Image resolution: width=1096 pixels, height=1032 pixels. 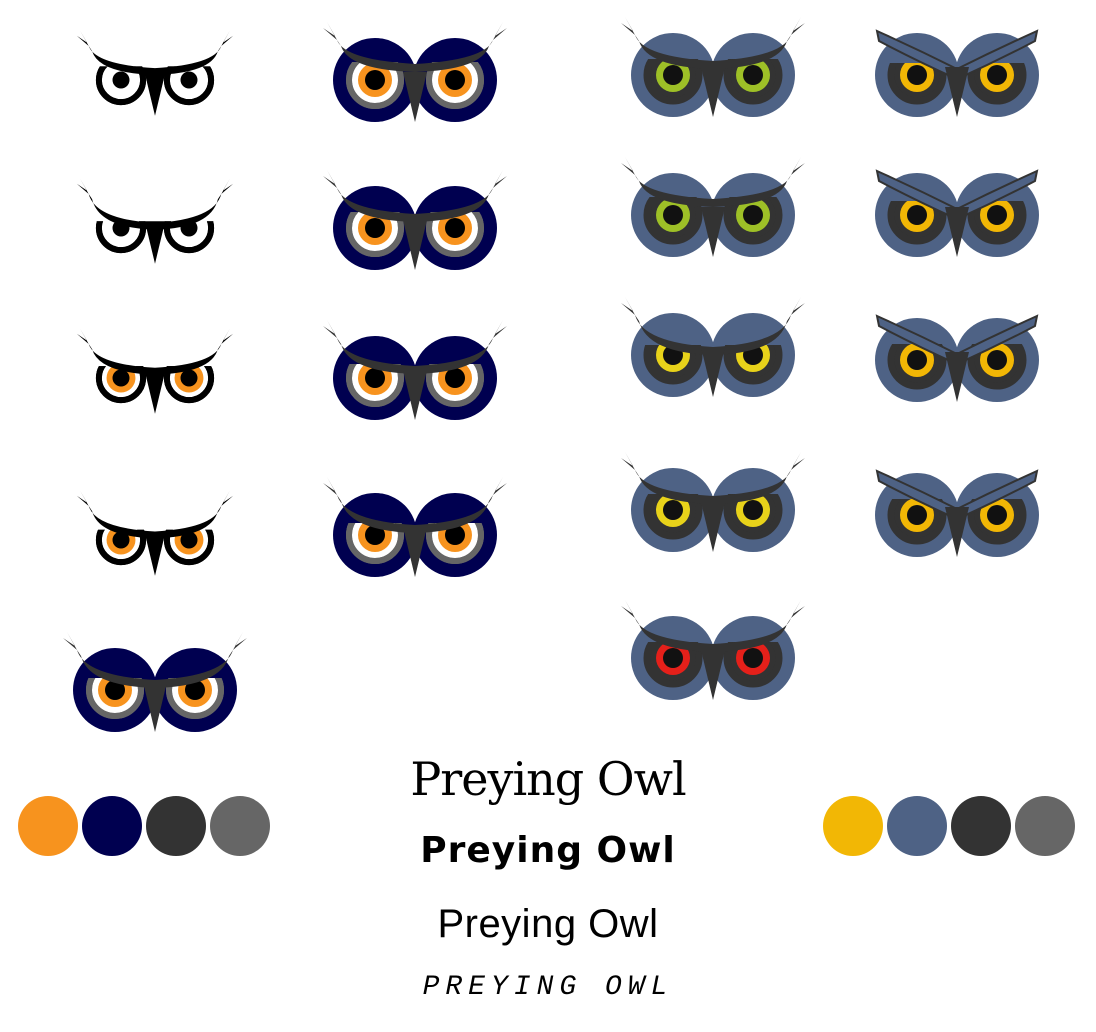 What do you see at coordinates (548, 850) in the screenshot?
I see `title-sample-geometric: Preying Owl` at bounding box center [548, 850].